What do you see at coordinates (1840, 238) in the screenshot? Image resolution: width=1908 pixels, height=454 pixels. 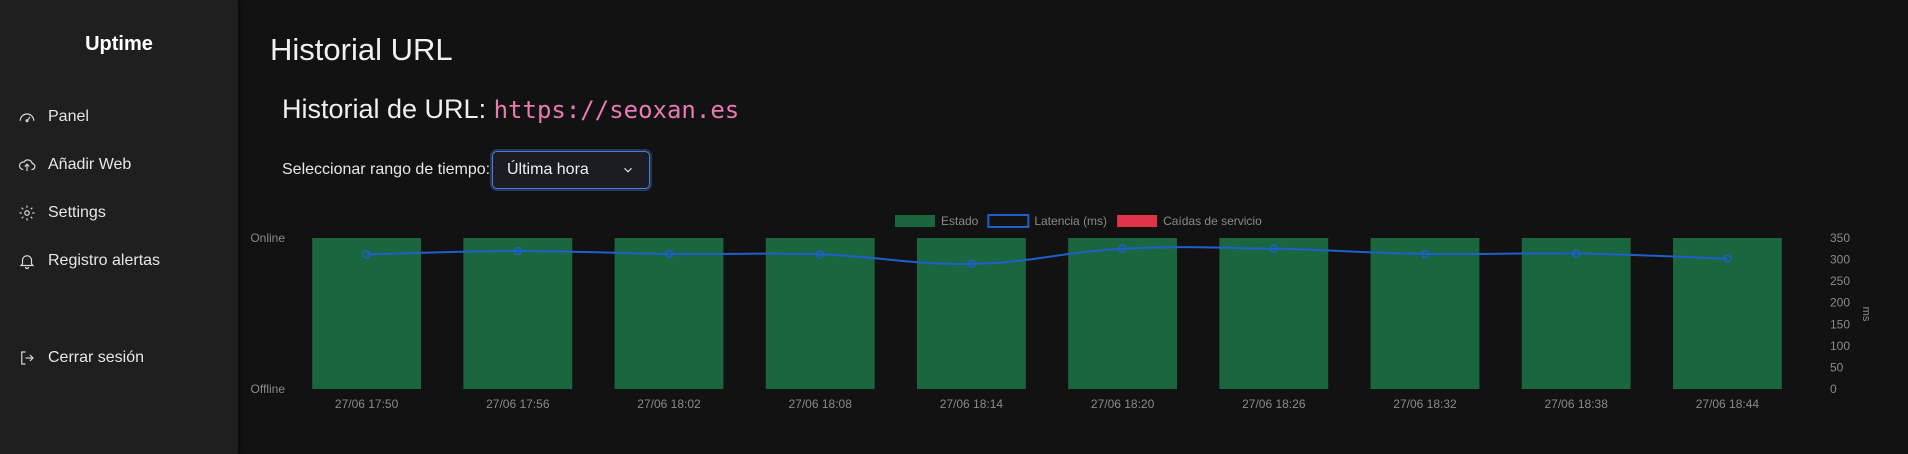 I see `y-right-tick-350: 350` at bounding box center [1840, 238].